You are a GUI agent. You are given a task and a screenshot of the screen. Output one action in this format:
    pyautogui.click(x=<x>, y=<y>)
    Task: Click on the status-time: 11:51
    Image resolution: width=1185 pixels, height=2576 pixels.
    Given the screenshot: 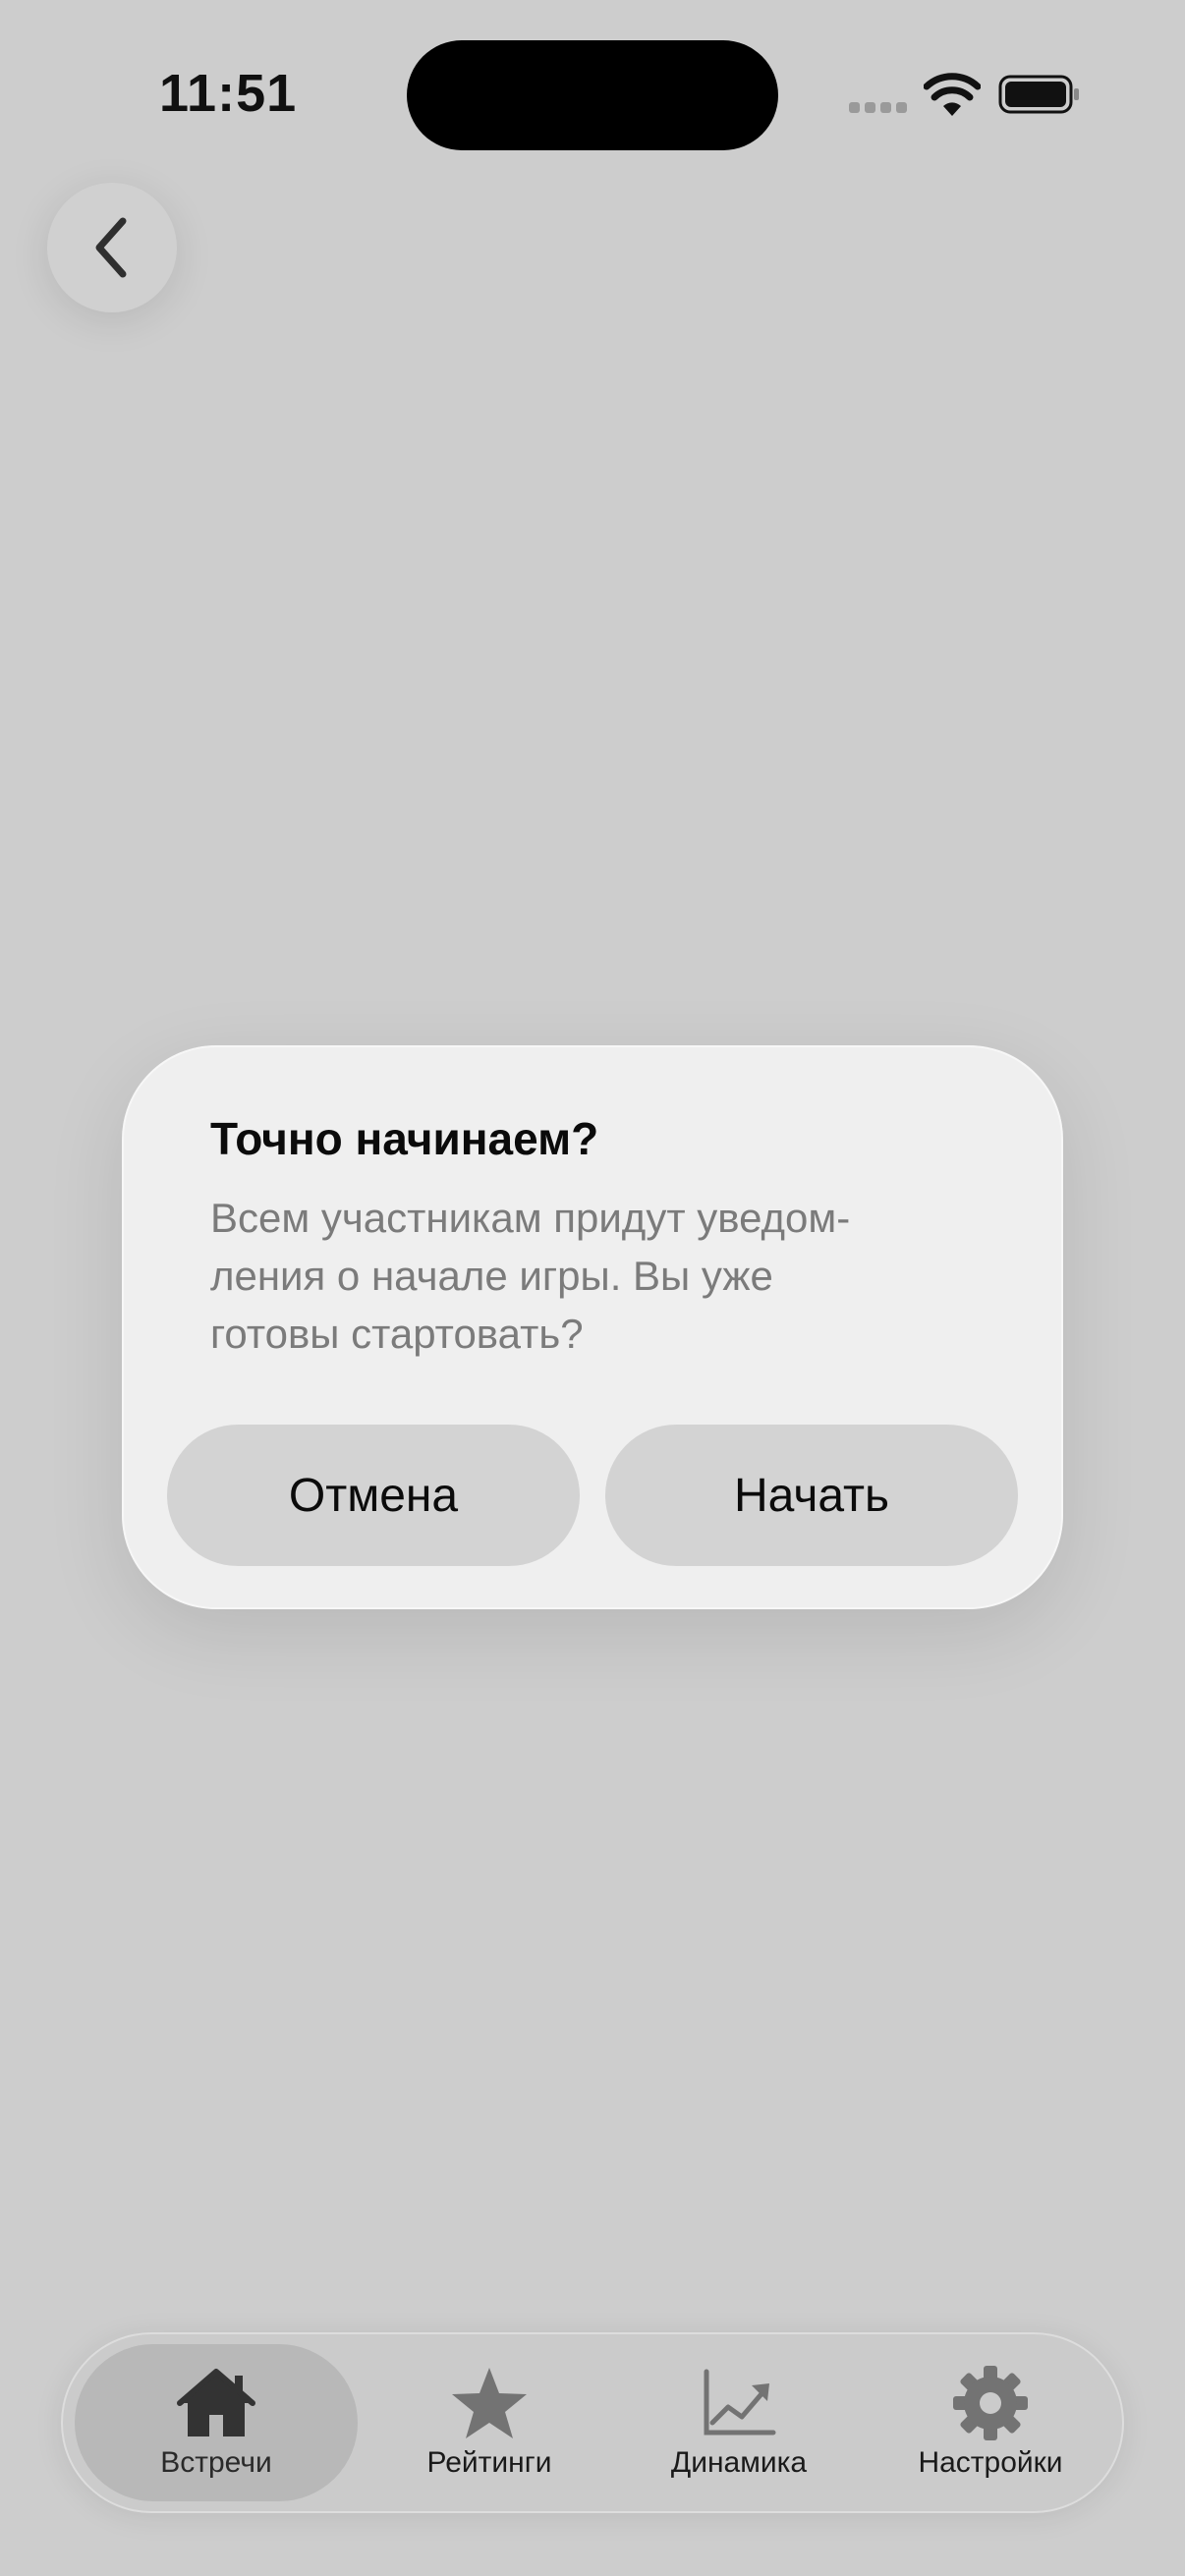 What is the action you would take?
    pyautogui.click(x=229, y=93)
    